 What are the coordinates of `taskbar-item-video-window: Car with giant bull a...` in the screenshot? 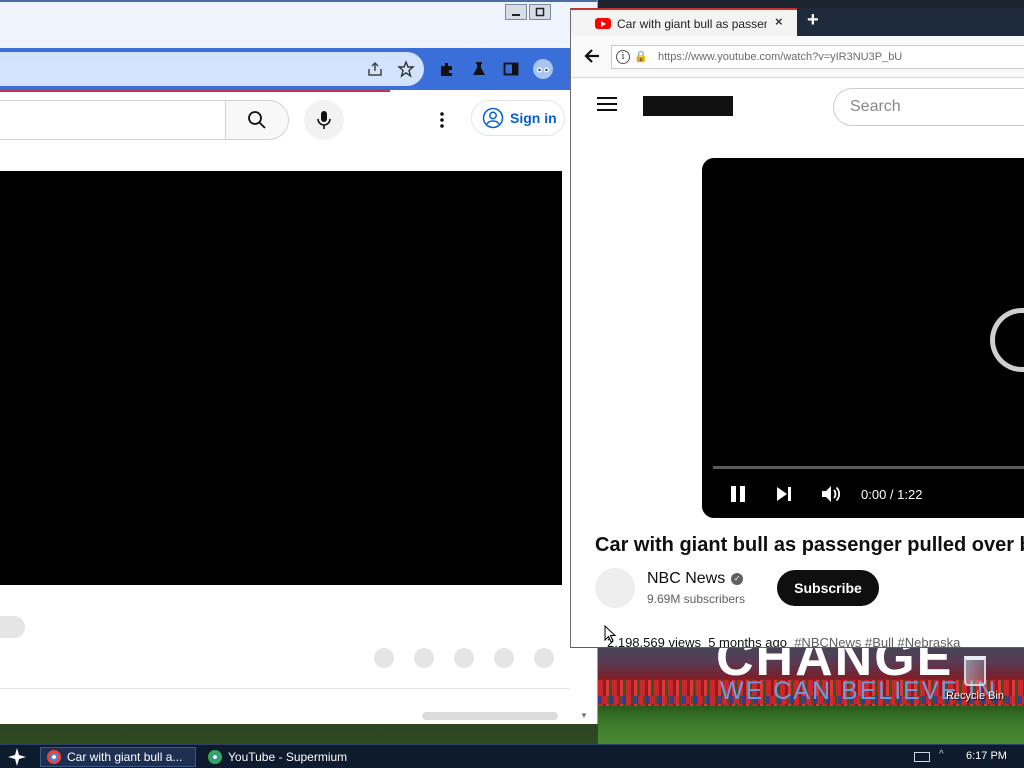 It's located at (118, 757).